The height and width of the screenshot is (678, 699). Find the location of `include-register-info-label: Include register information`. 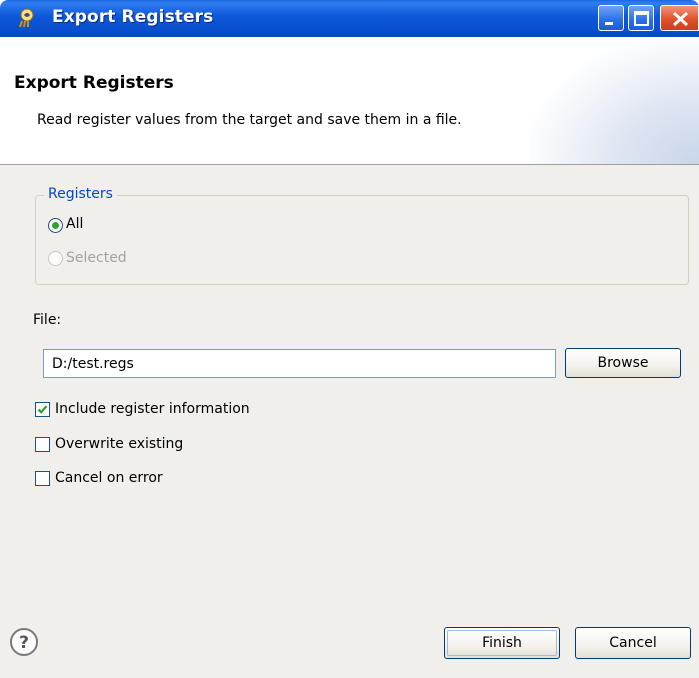

include-register-info-label: Include register information is located at coordinates (152, 409).